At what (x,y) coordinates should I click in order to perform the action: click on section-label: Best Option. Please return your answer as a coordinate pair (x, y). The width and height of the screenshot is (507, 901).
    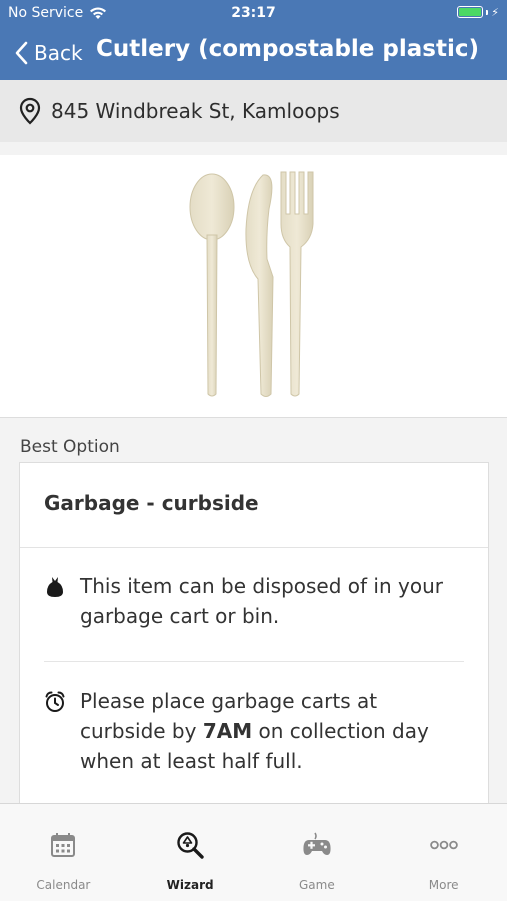
    Looking at the image, I should click on (70, 447).